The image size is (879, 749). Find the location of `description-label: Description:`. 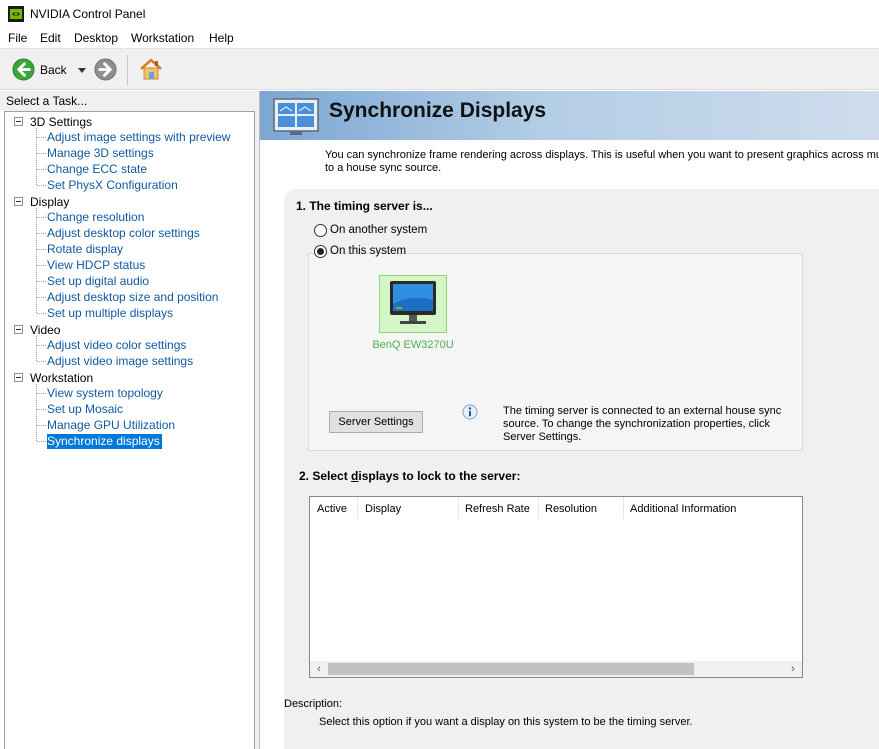

description-label: Description: is located at coordinates (313, 704).